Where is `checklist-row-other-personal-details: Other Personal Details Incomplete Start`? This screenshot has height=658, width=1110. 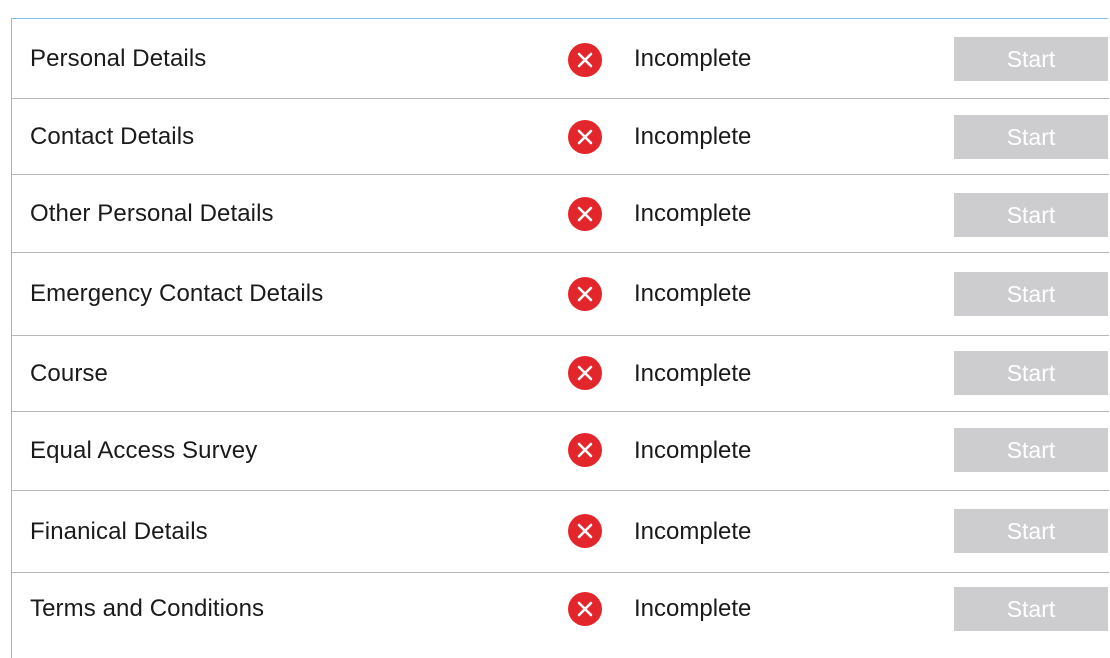
checklist-row-other-personal-details: Other Personal Details Incomplete Start is located at coordinates (560, 214).